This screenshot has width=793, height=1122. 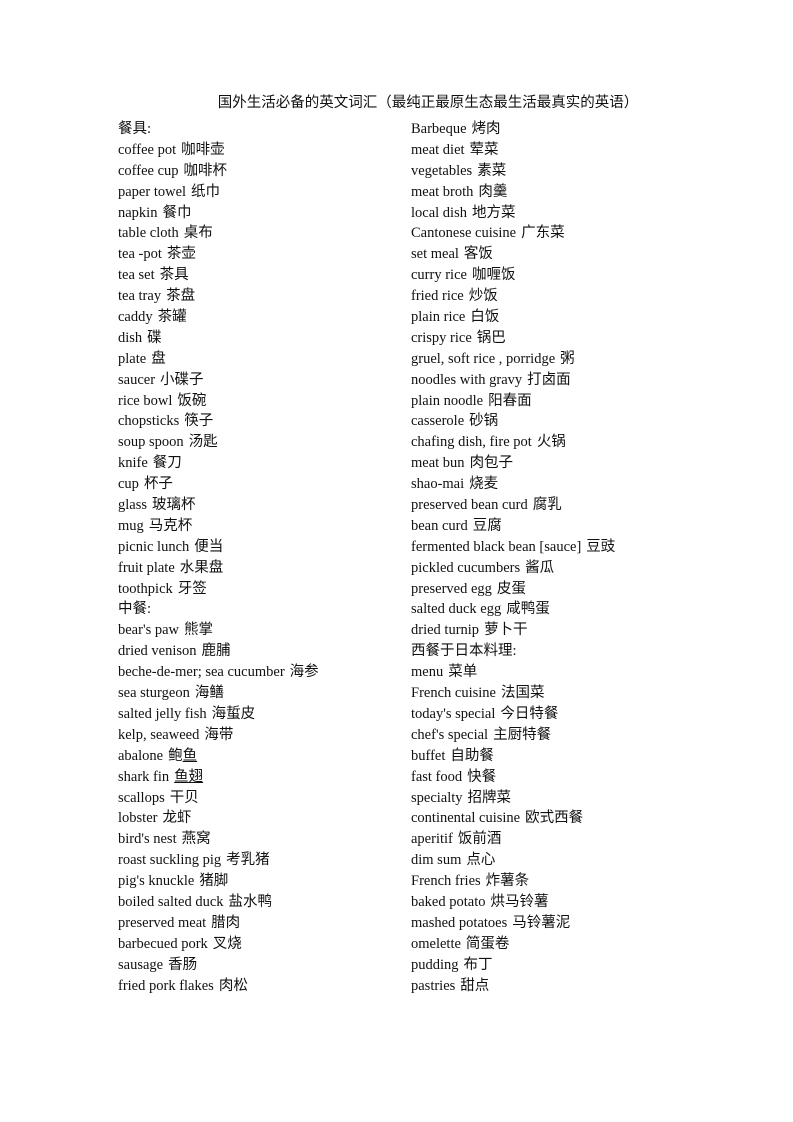 I want to click on entry-term: chafing dish, fire pot, so click(x=471, y=442).